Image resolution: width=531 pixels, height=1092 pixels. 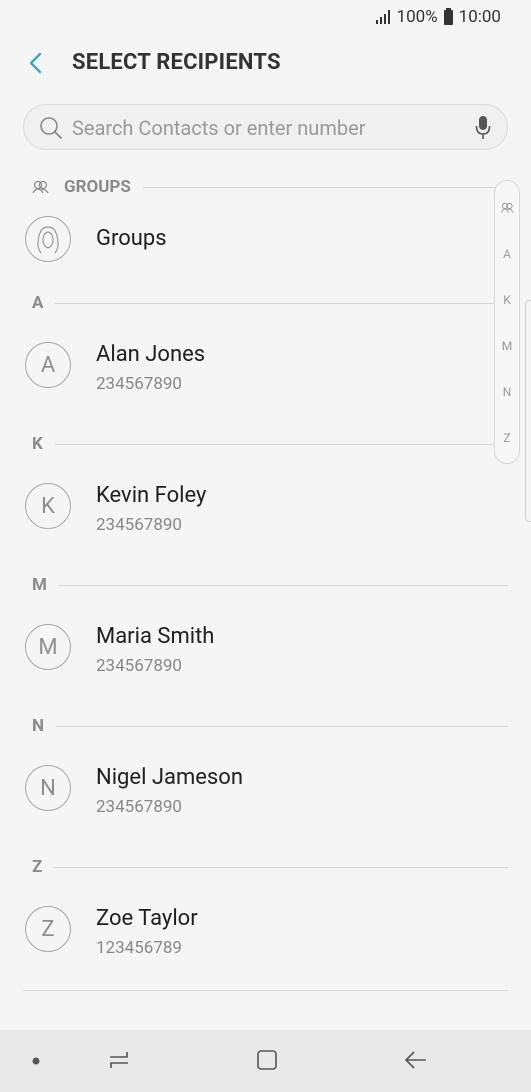 What do you see at coordinates (382, 17) in the screenshot?
I see `signal-icon` at bounding box center [382, 17].